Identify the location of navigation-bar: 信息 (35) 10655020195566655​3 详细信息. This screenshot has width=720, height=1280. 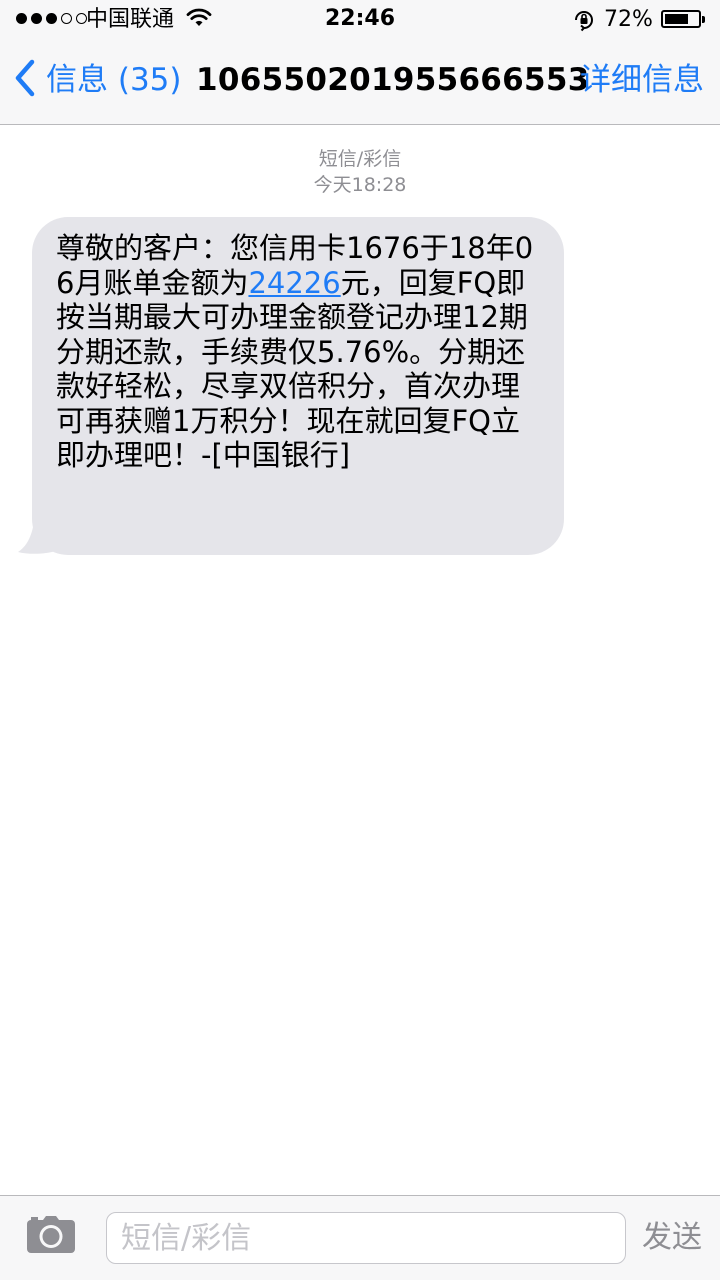
(360, 82).